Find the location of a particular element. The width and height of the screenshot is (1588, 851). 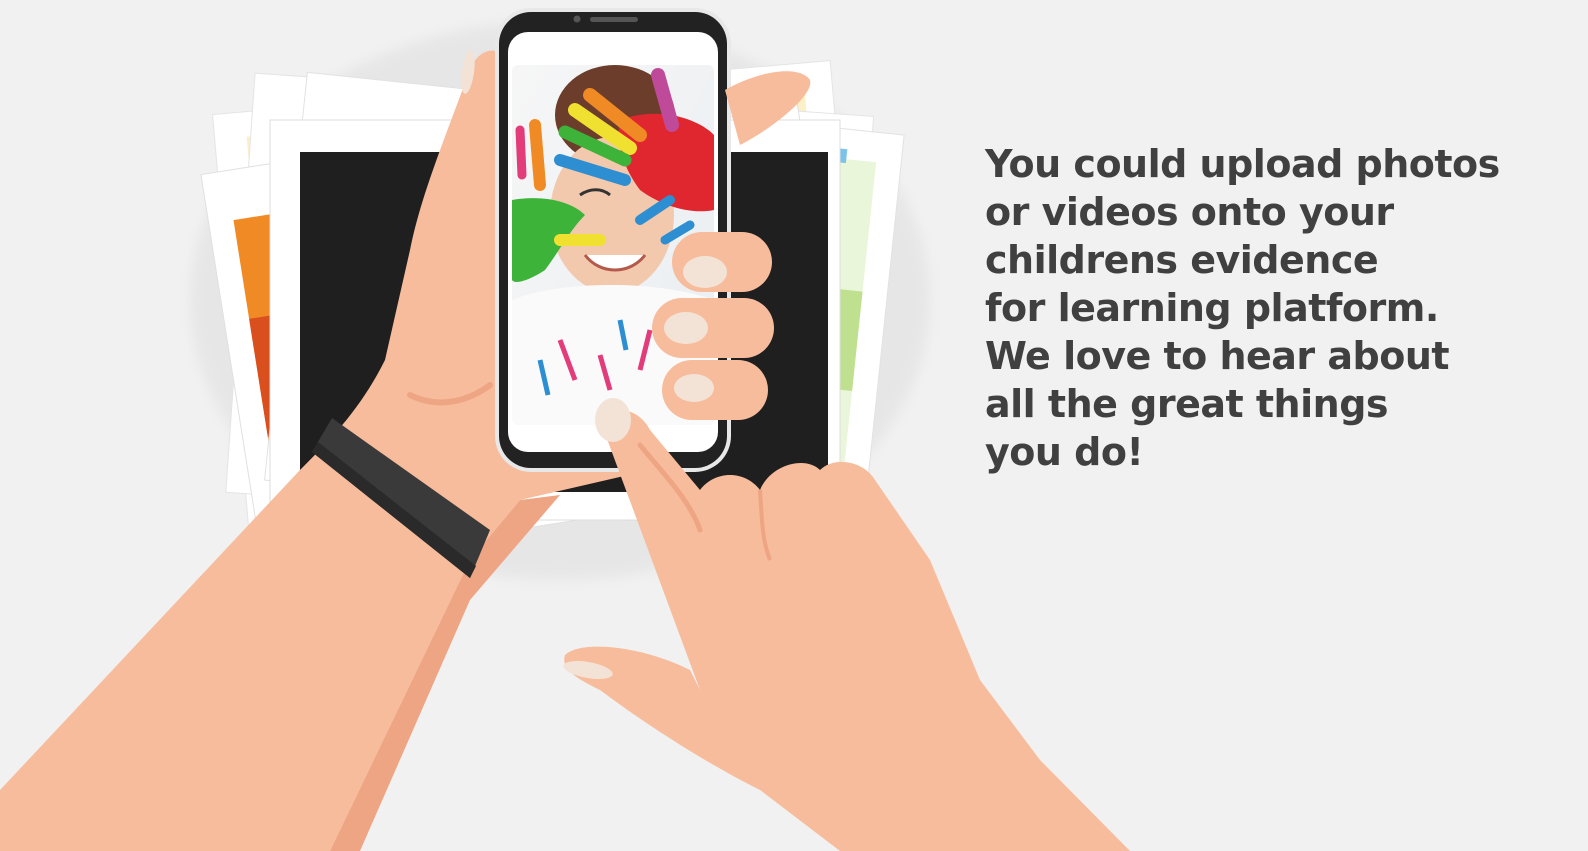

message-line-4: for learning platform. is located at coordinates (1212, 308).